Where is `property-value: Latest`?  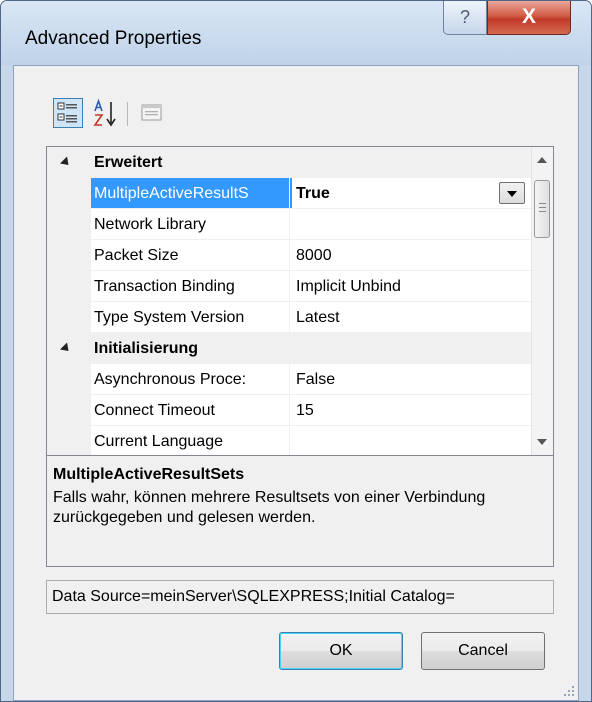 property-value: Latest is located at coordinates (413, 317).